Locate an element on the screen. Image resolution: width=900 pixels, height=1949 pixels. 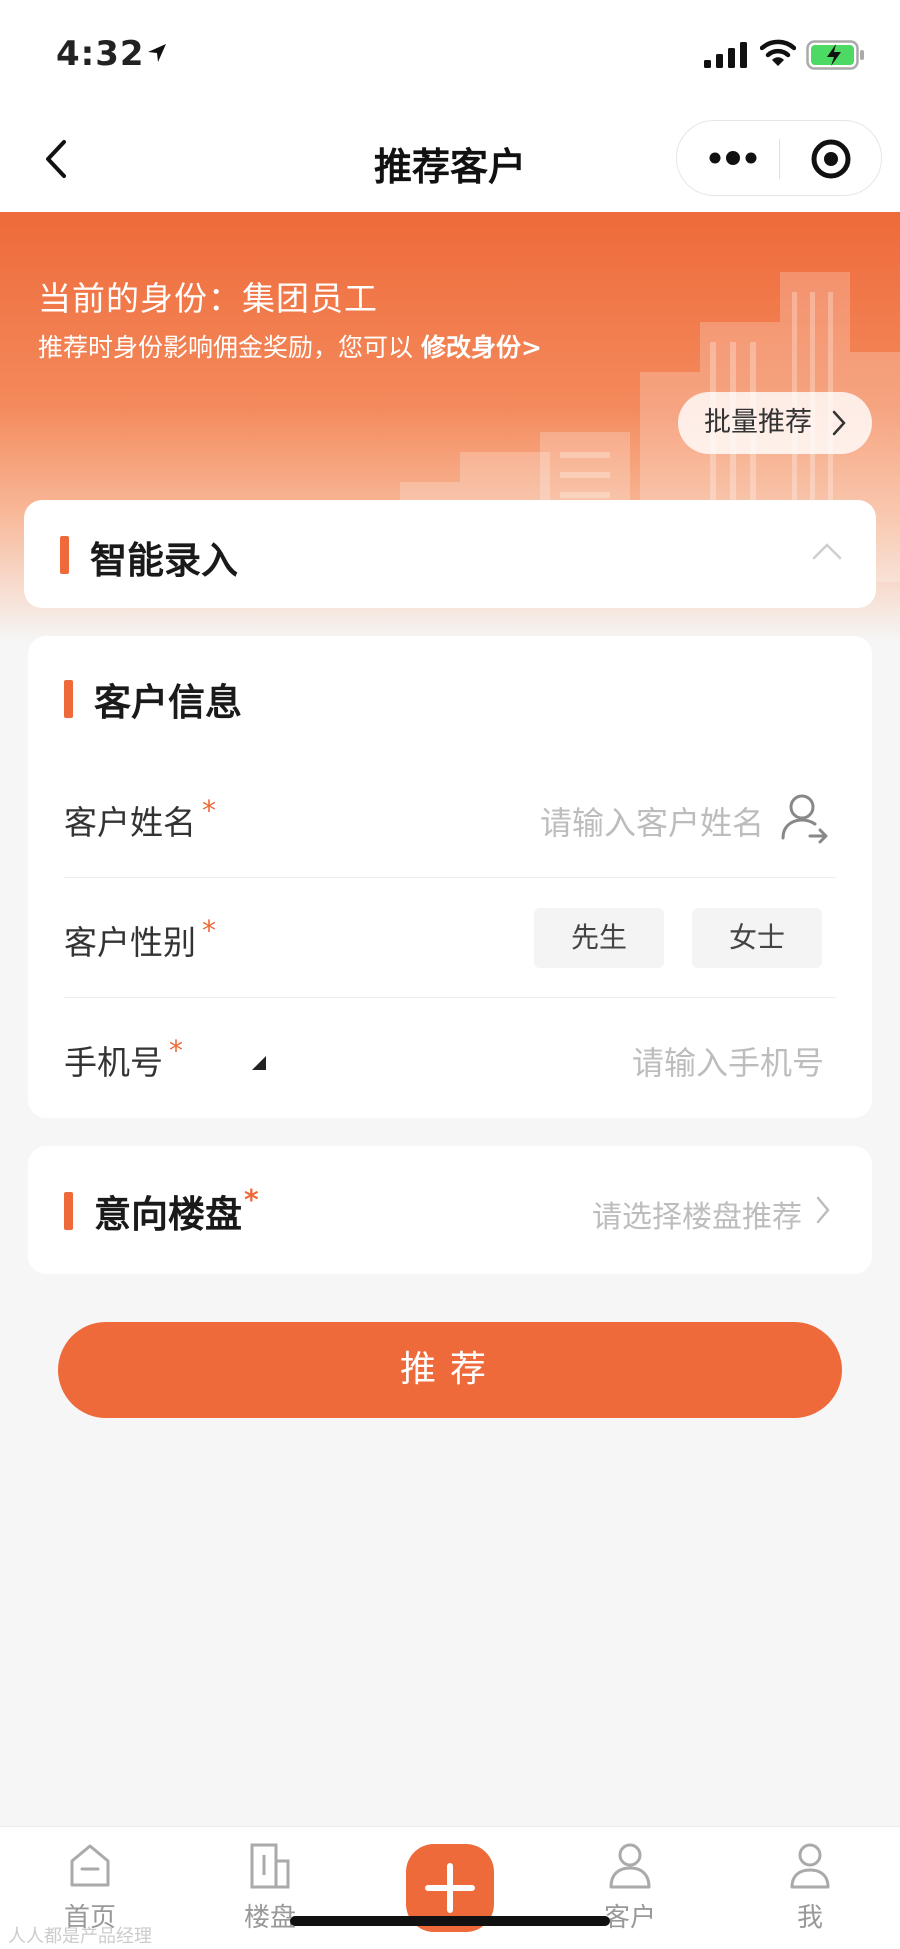
customer-gender-row: 客户性别 * 先生 女士 is located at coordinates (450, 938).